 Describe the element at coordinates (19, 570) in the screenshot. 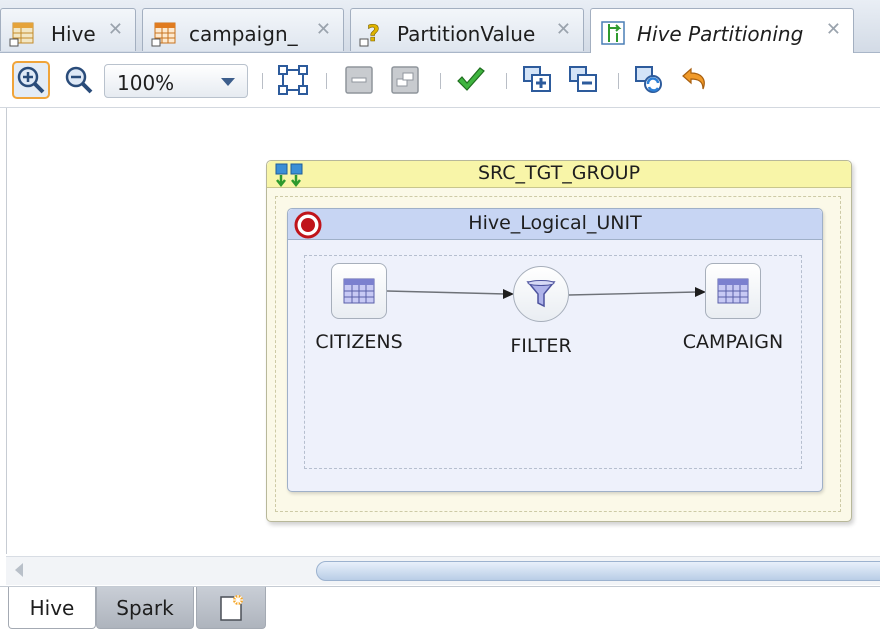

I see `scroll-left-icon` at that location.